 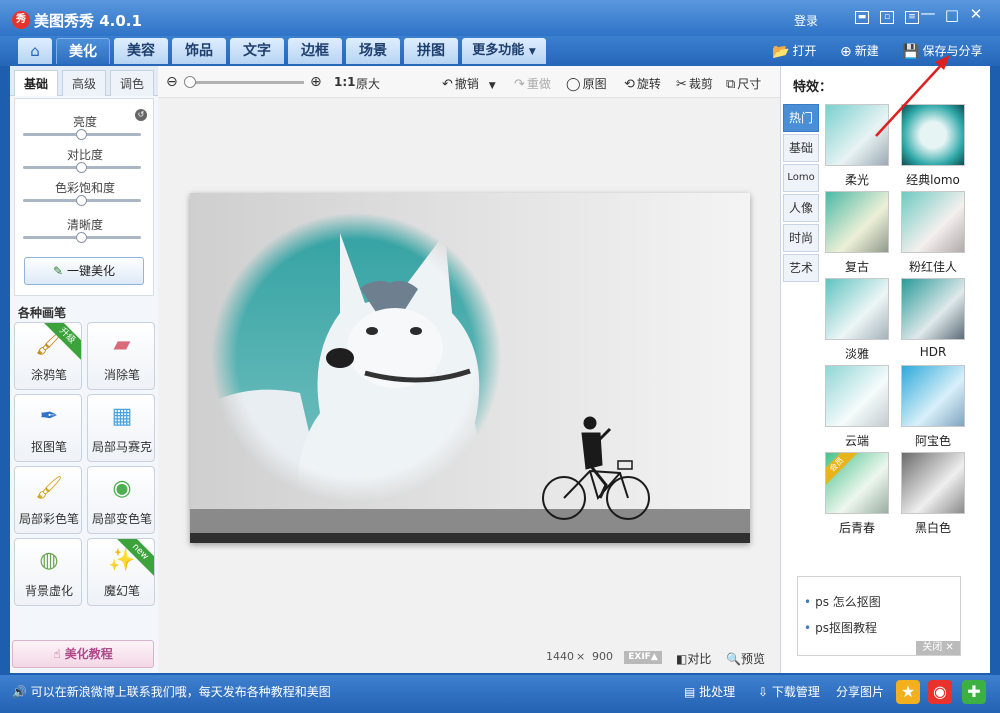 What do you see at coordinates (857, 319) in the screenshot?
I see `effect-elegant: 淡雅` at bounding box center [857, 319].